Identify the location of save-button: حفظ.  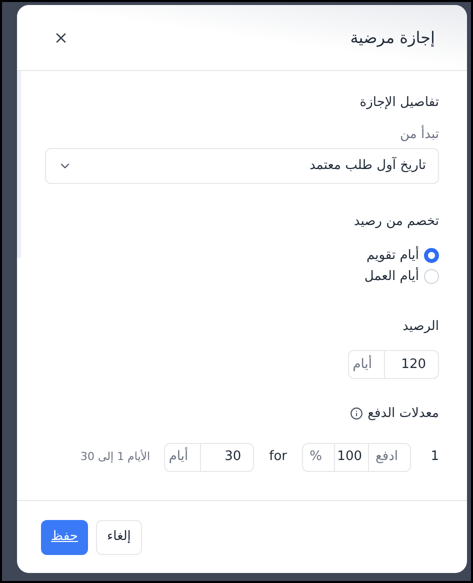
(64, 537).